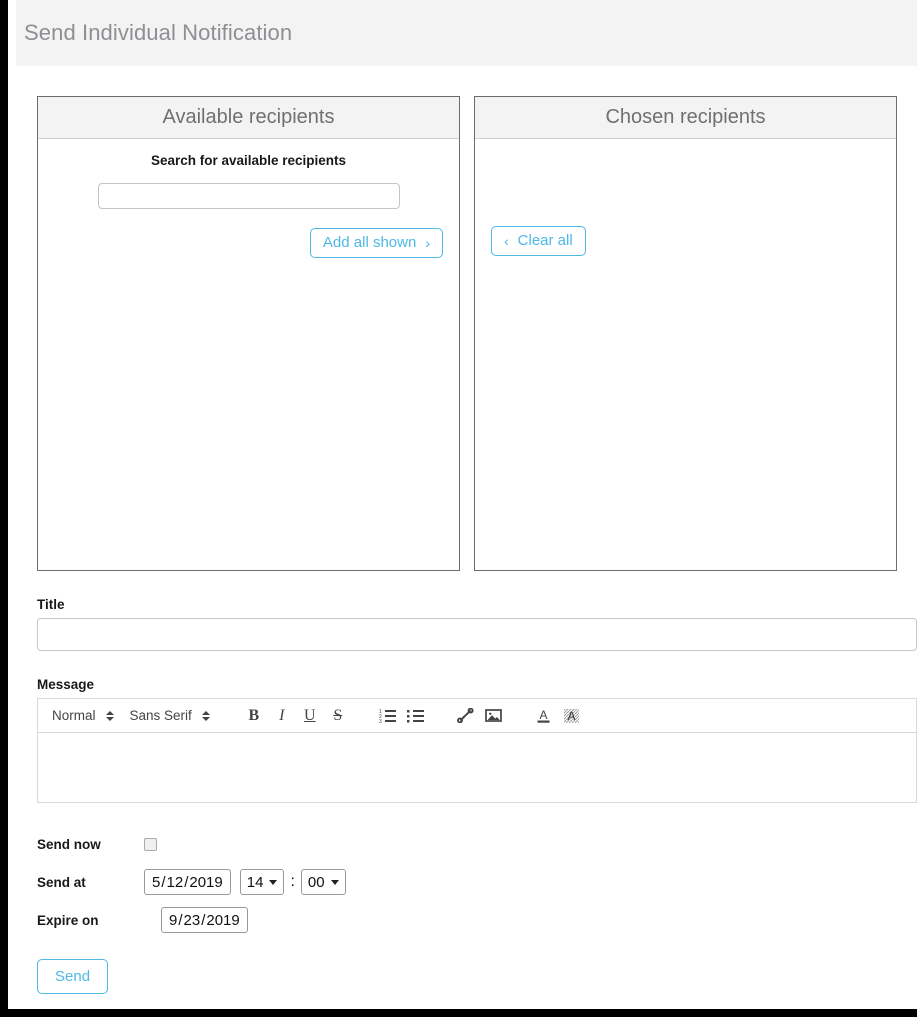 This screenshot has width=917, height=1017. I want to click on add-all-shown-button: Add all shown ›, so click(376, 243).